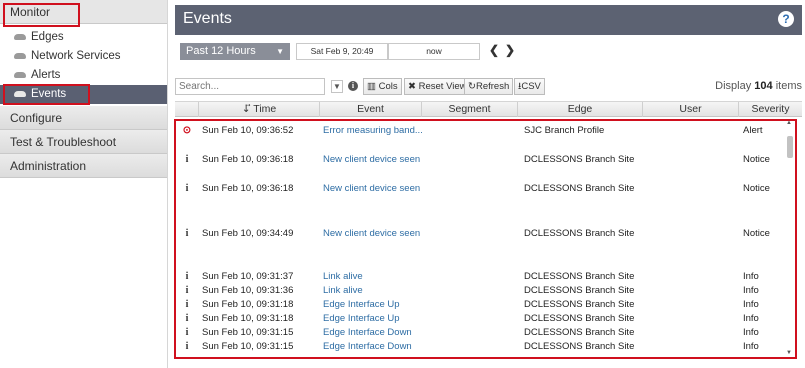 This screenshot has height=368, width=805. I want to click on sidebar-item-network-services: Network Services, so click(83, 56).